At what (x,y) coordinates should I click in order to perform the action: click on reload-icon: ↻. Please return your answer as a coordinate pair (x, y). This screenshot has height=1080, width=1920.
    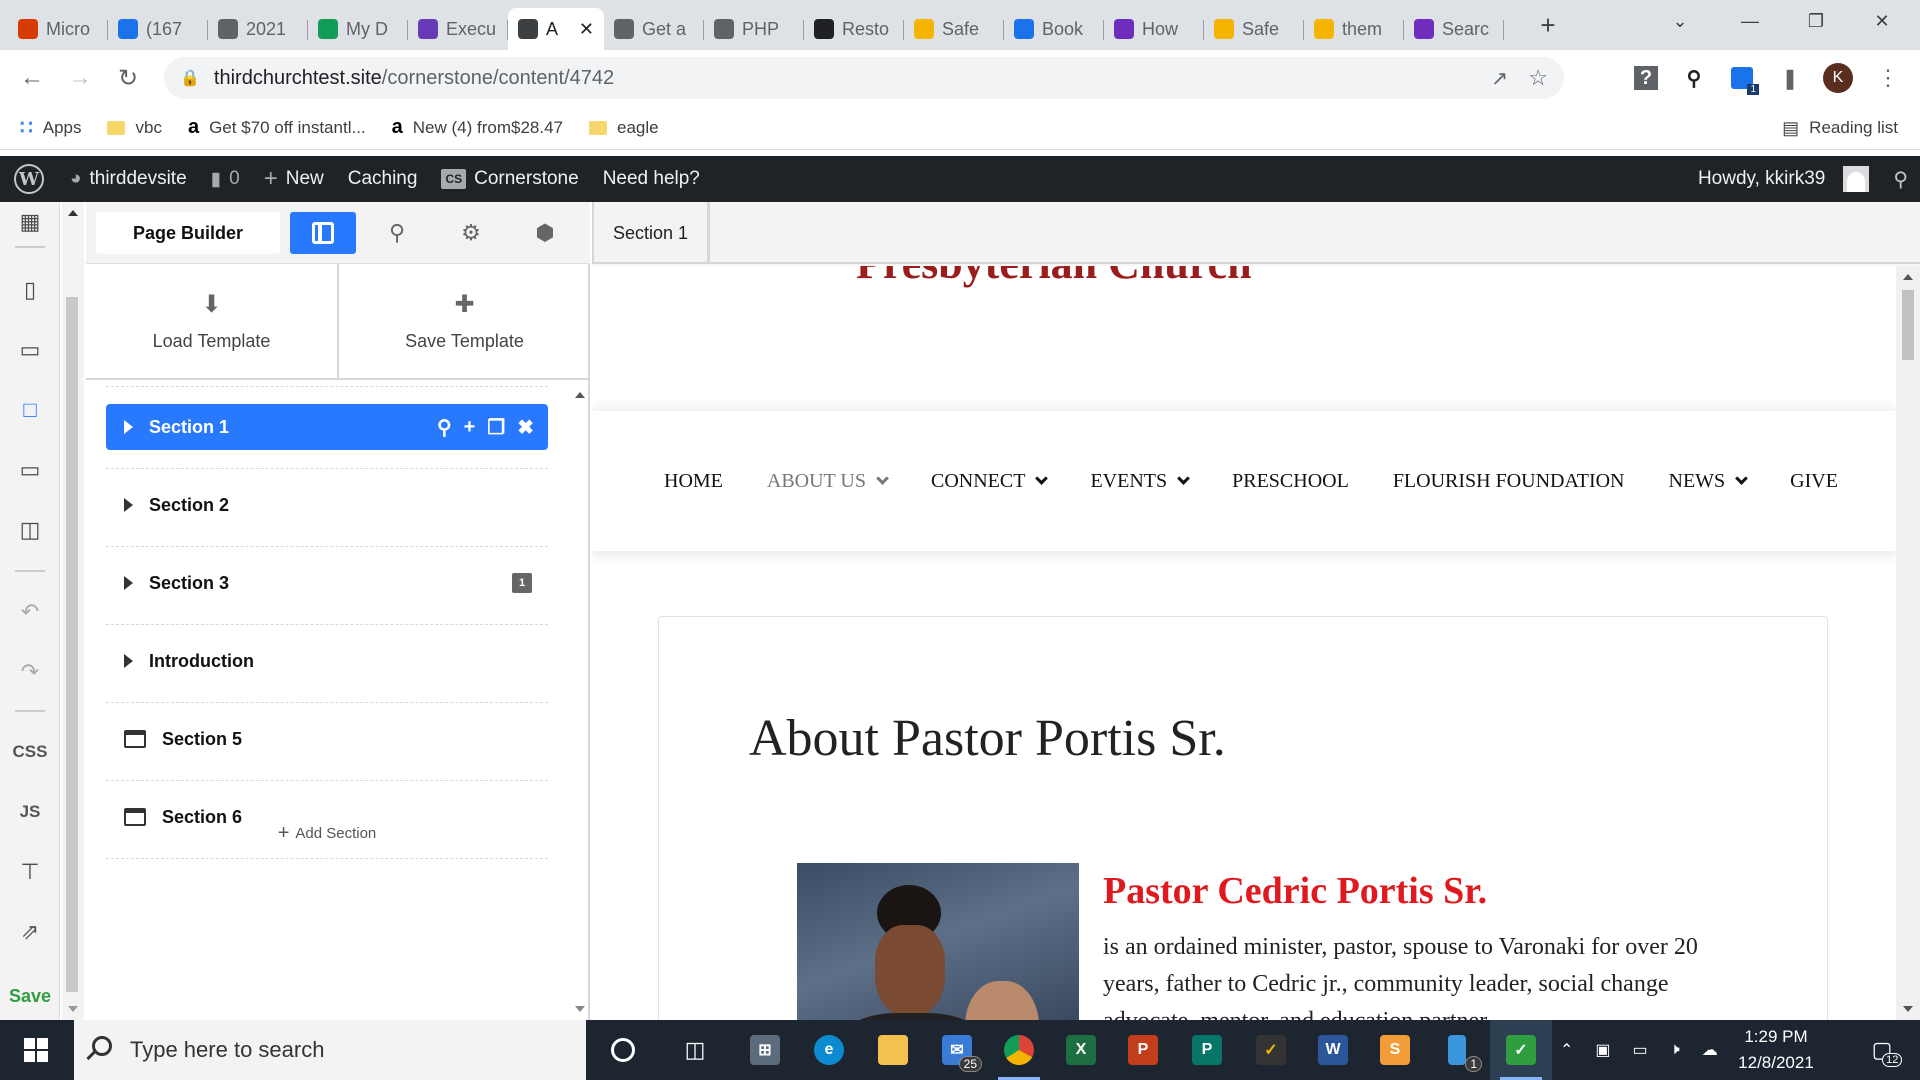
    Looking at the image, I should click on (128, 78).